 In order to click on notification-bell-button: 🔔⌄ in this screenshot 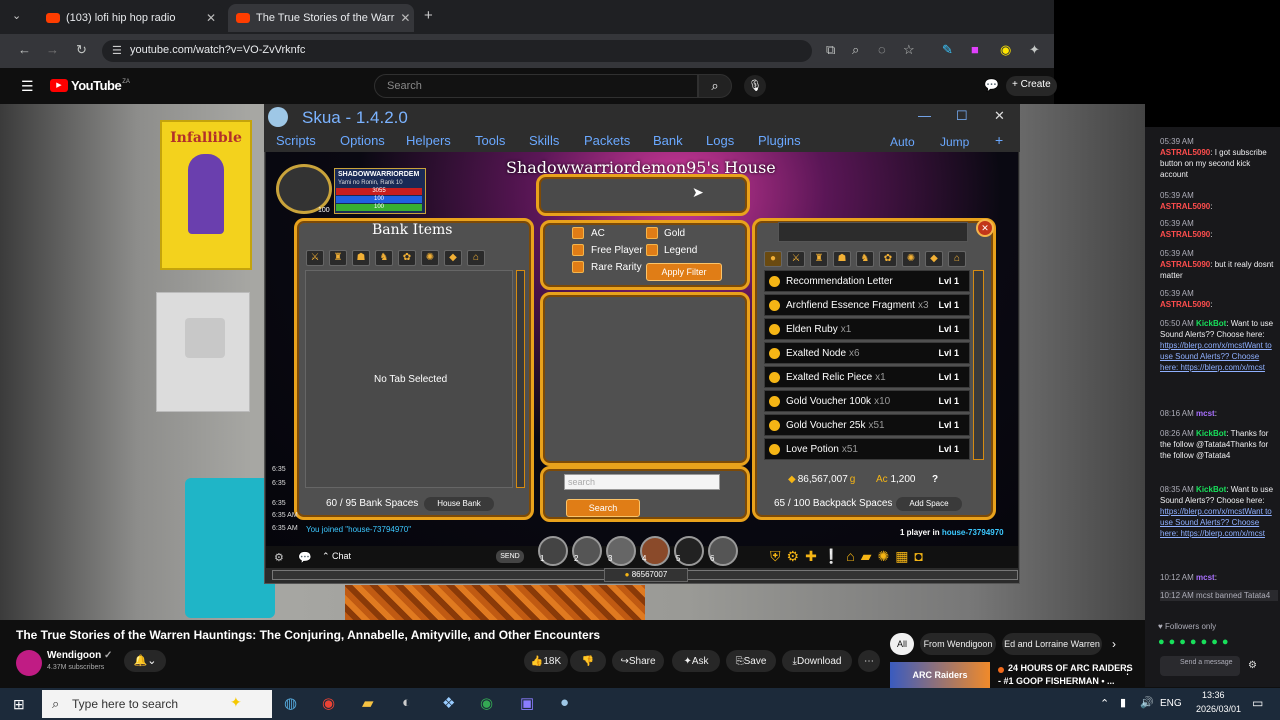, I will do `click(145, 661)`.